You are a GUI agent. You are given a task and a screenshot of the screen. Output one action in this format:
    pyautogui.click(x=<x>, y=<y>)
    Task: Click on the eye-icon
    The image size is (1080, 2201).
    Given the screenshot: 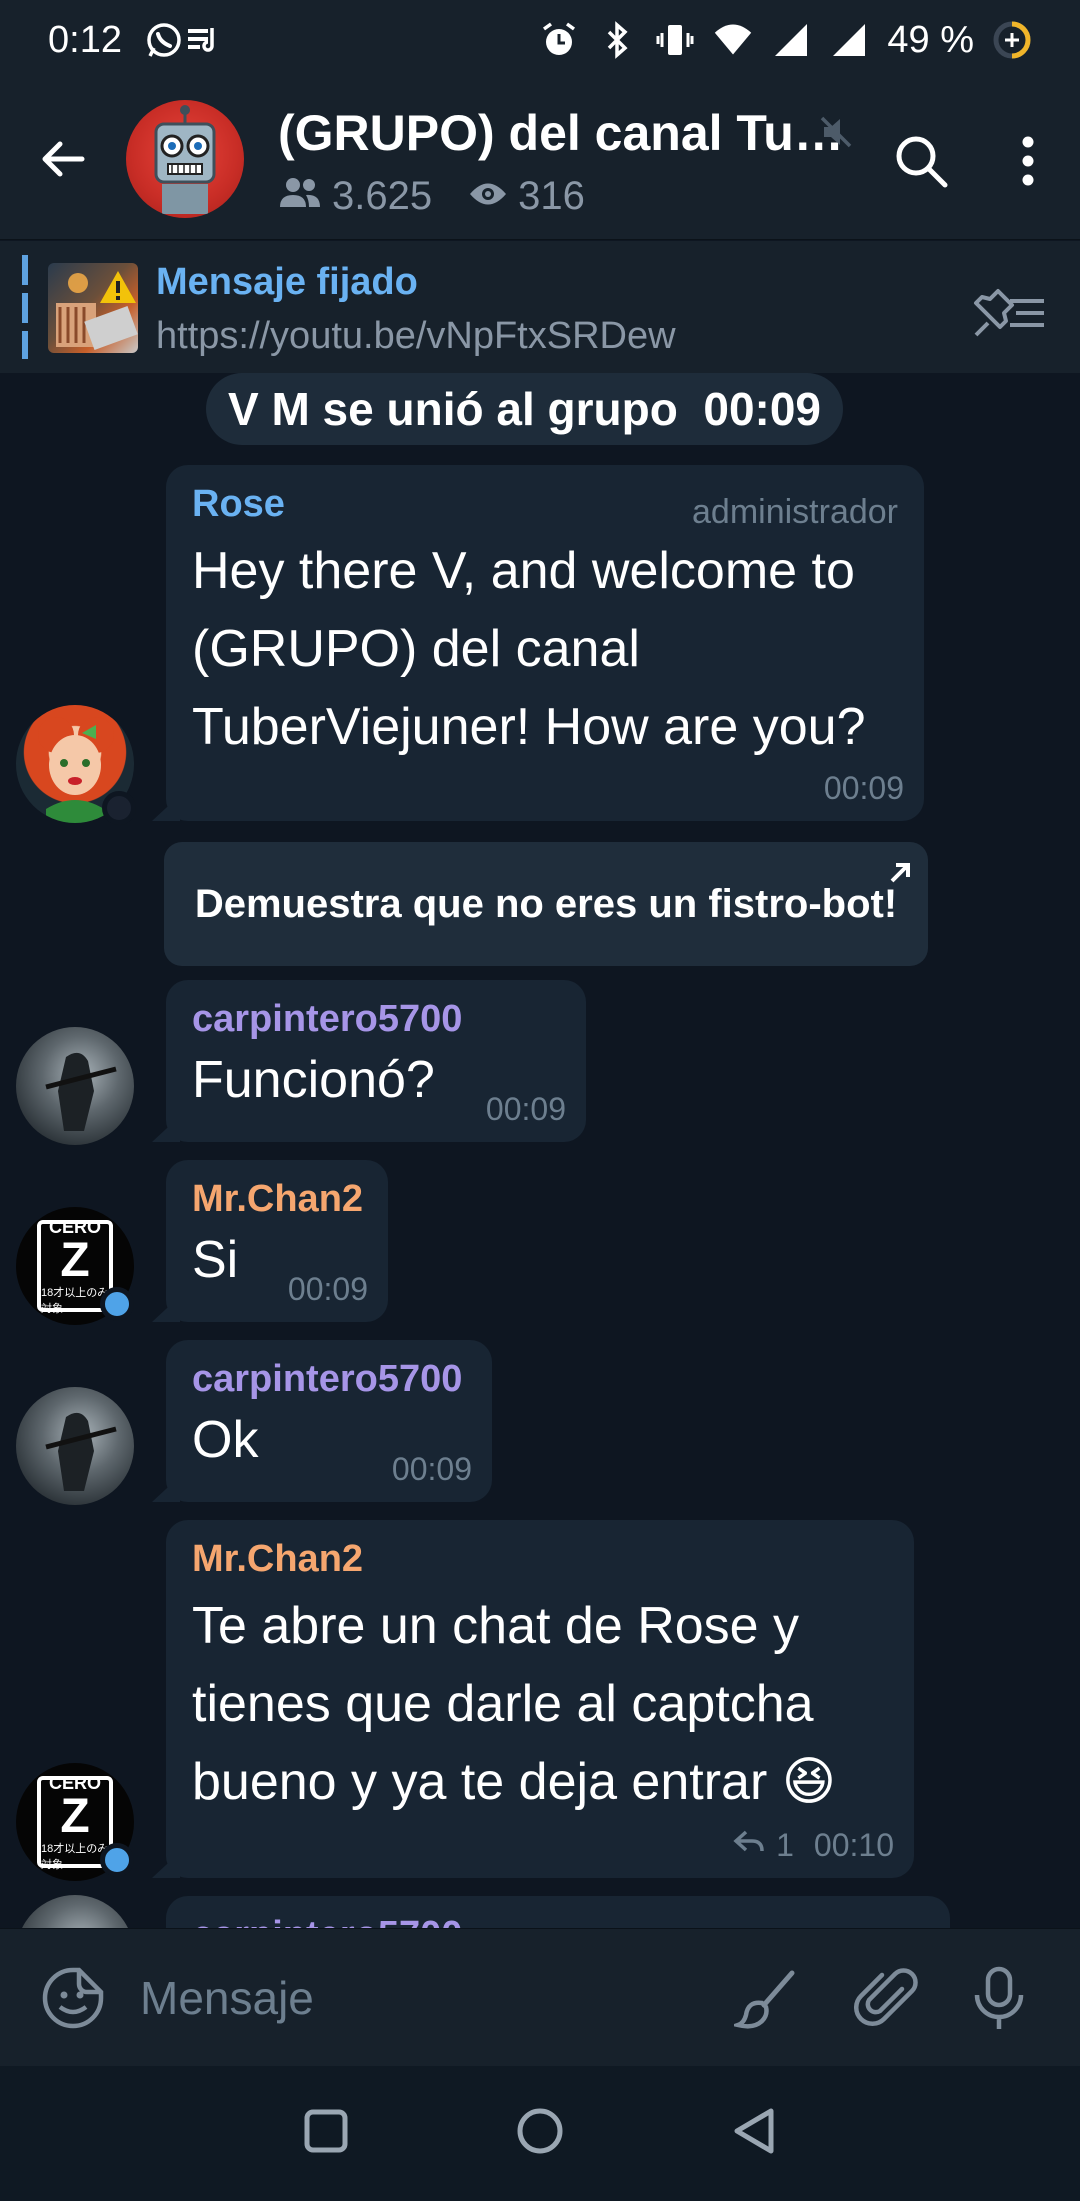 What is the action you would take?
    pyautogui.click(x=488, y=196)
    